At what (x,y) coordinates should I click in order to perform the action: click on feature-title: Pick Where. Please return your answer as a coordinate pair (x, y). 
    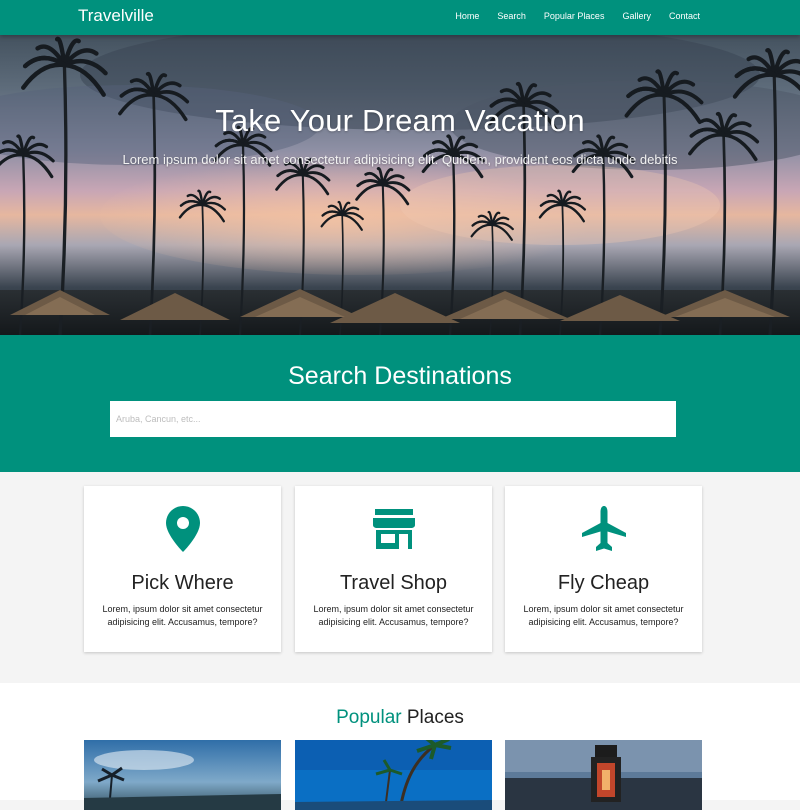
    Looking at the image, I should click on (182, 583).